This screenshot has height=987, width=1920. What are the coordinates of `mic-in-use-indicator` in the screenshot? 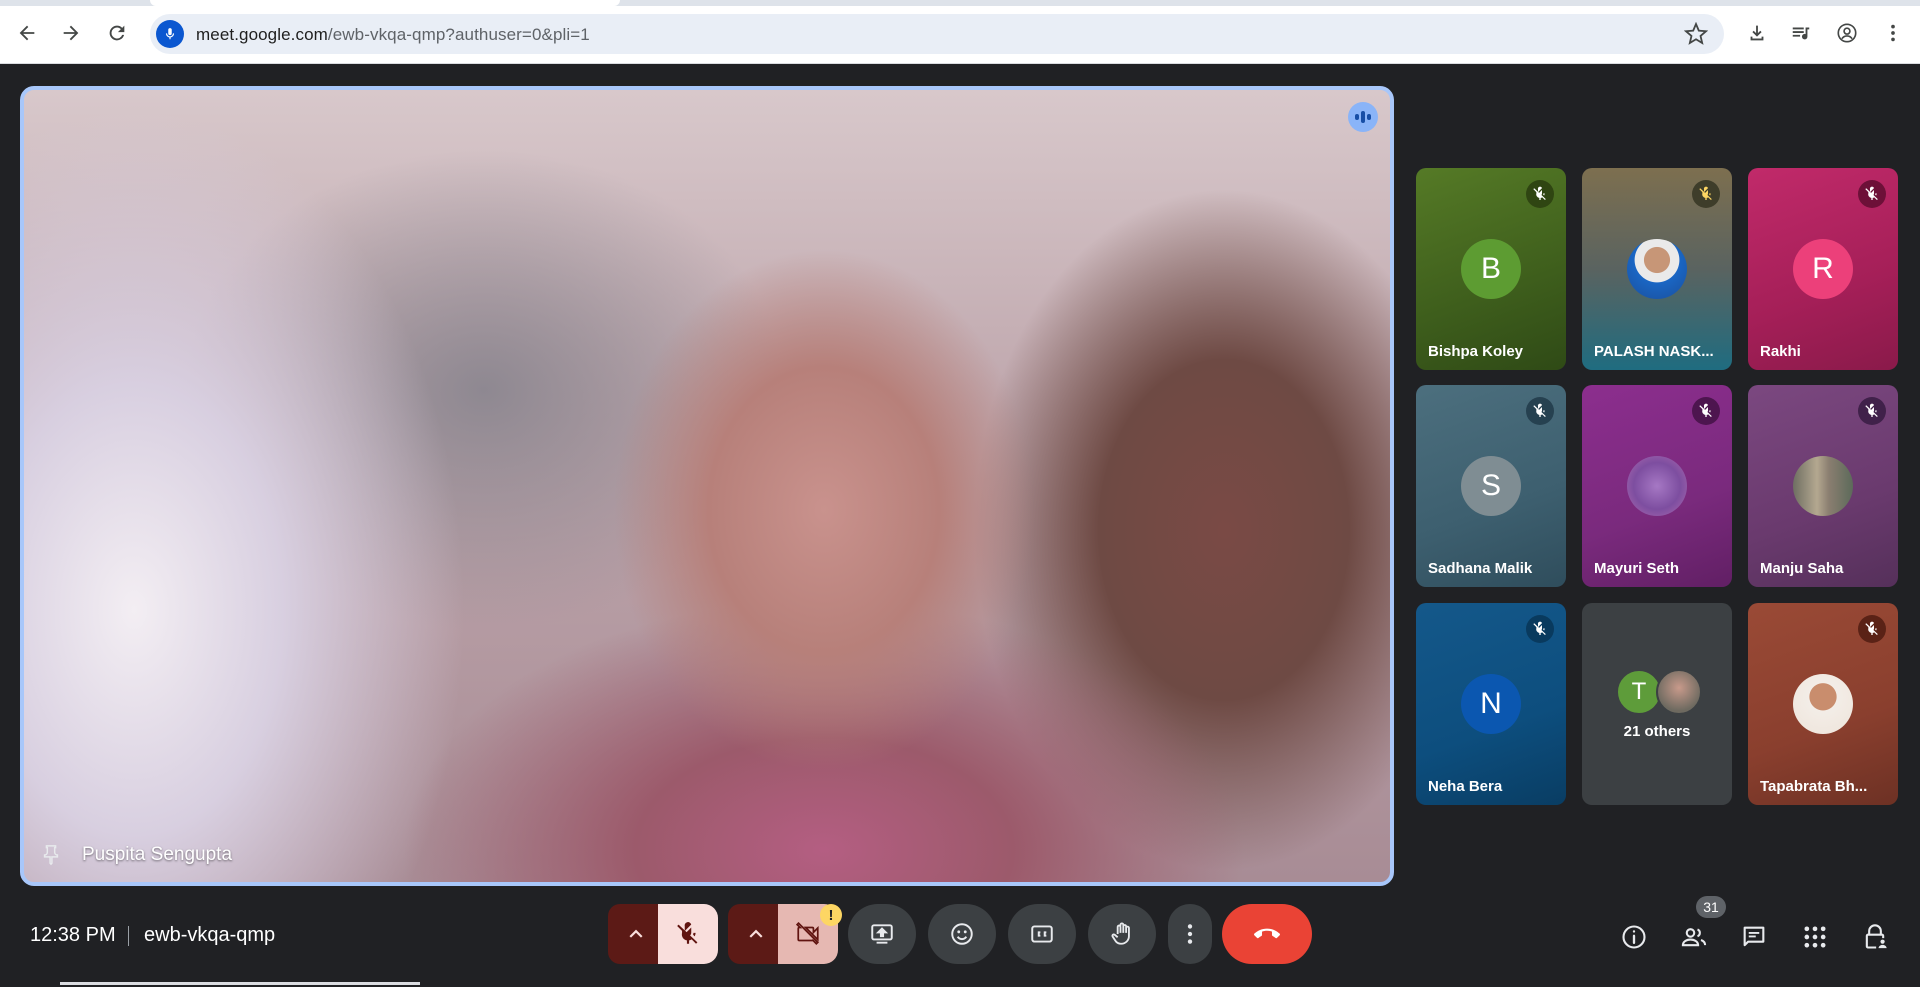 It's located at (170, 34).